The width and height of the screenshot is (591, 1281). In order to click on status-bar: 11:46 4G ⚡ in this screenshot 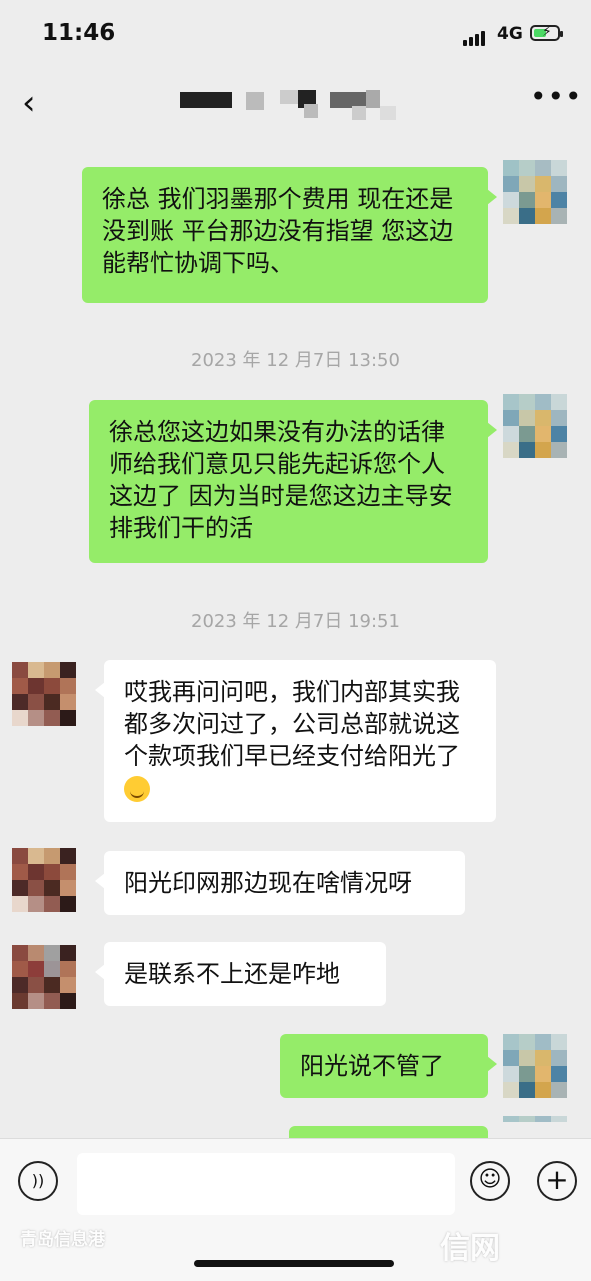, I will do `click(295, 36)`.